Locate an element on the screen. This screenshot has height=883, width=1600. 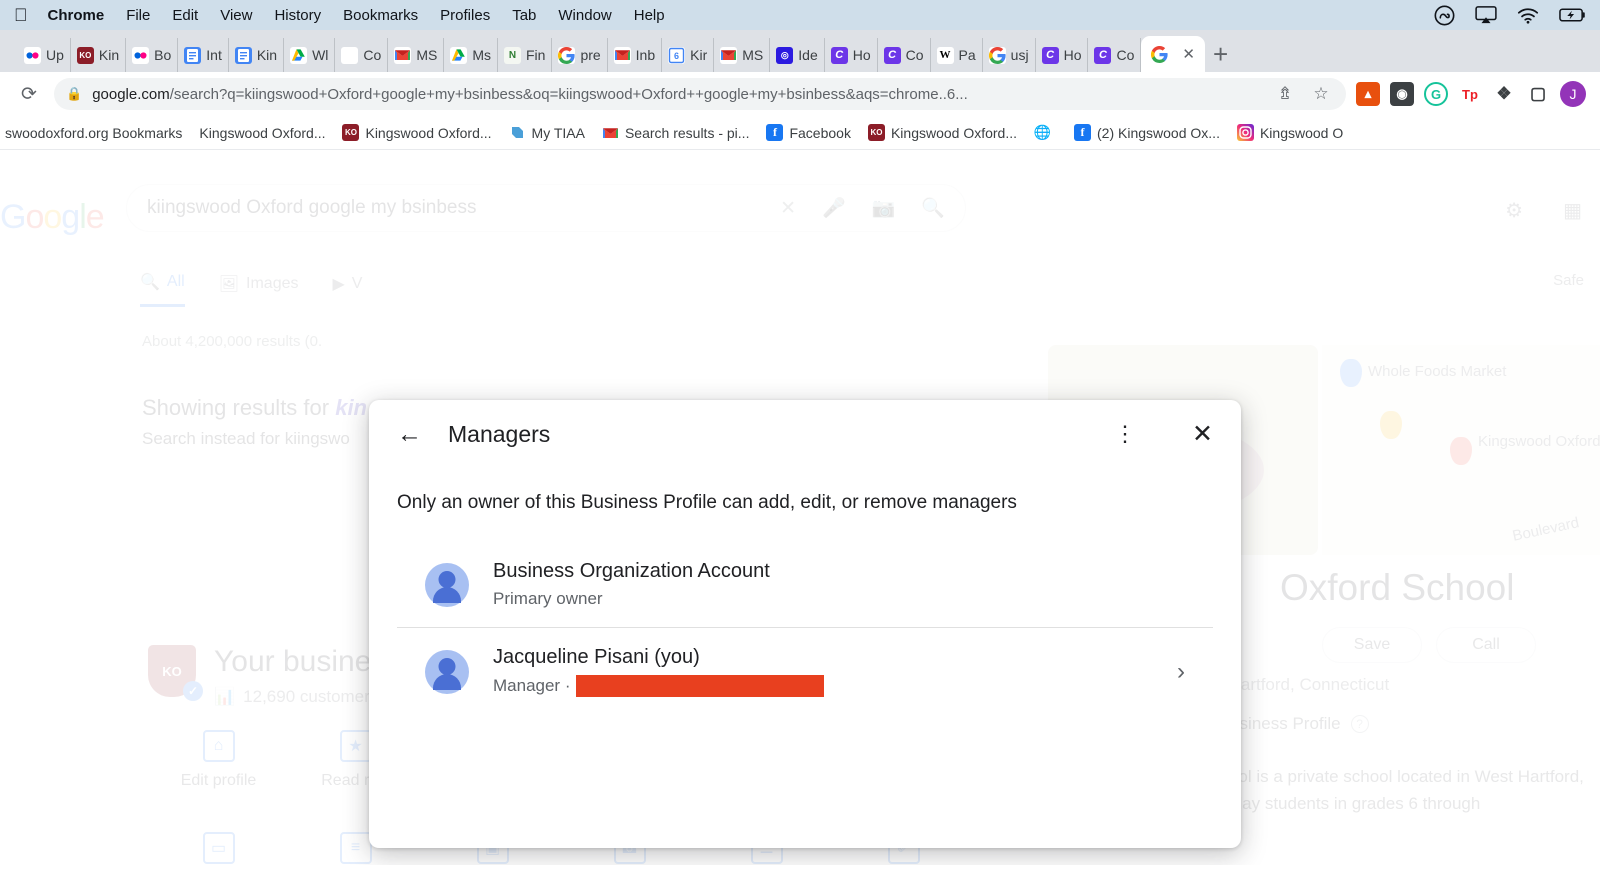
menu-item-file: File is located at coordinates (138, 15).